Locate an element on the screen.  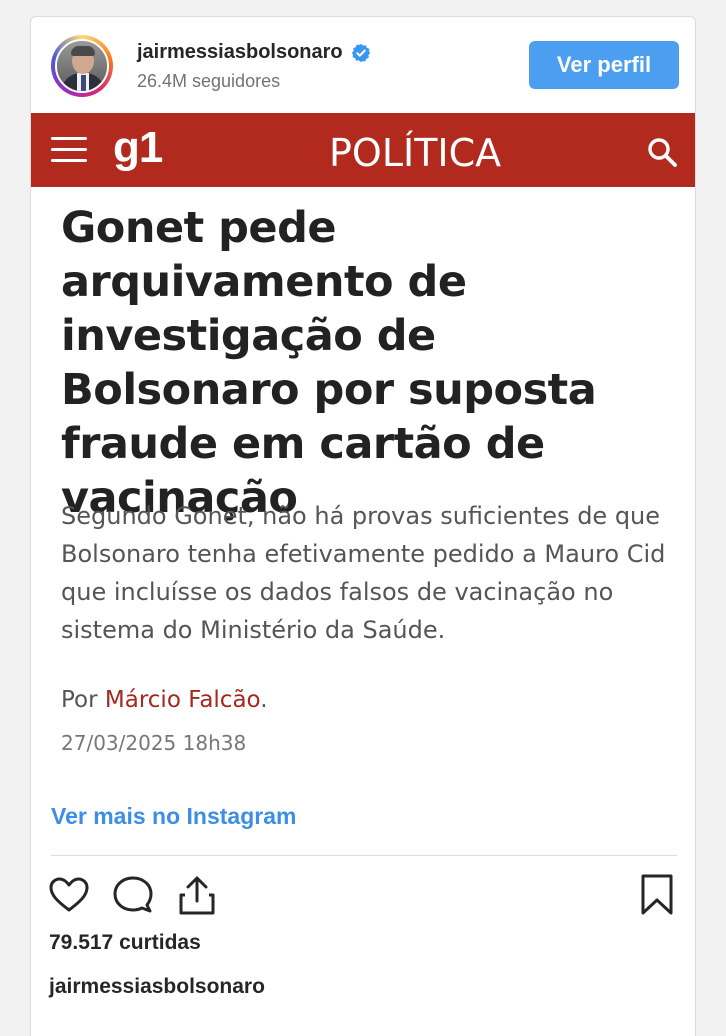
share-icon is located at coordinates (197, 895).